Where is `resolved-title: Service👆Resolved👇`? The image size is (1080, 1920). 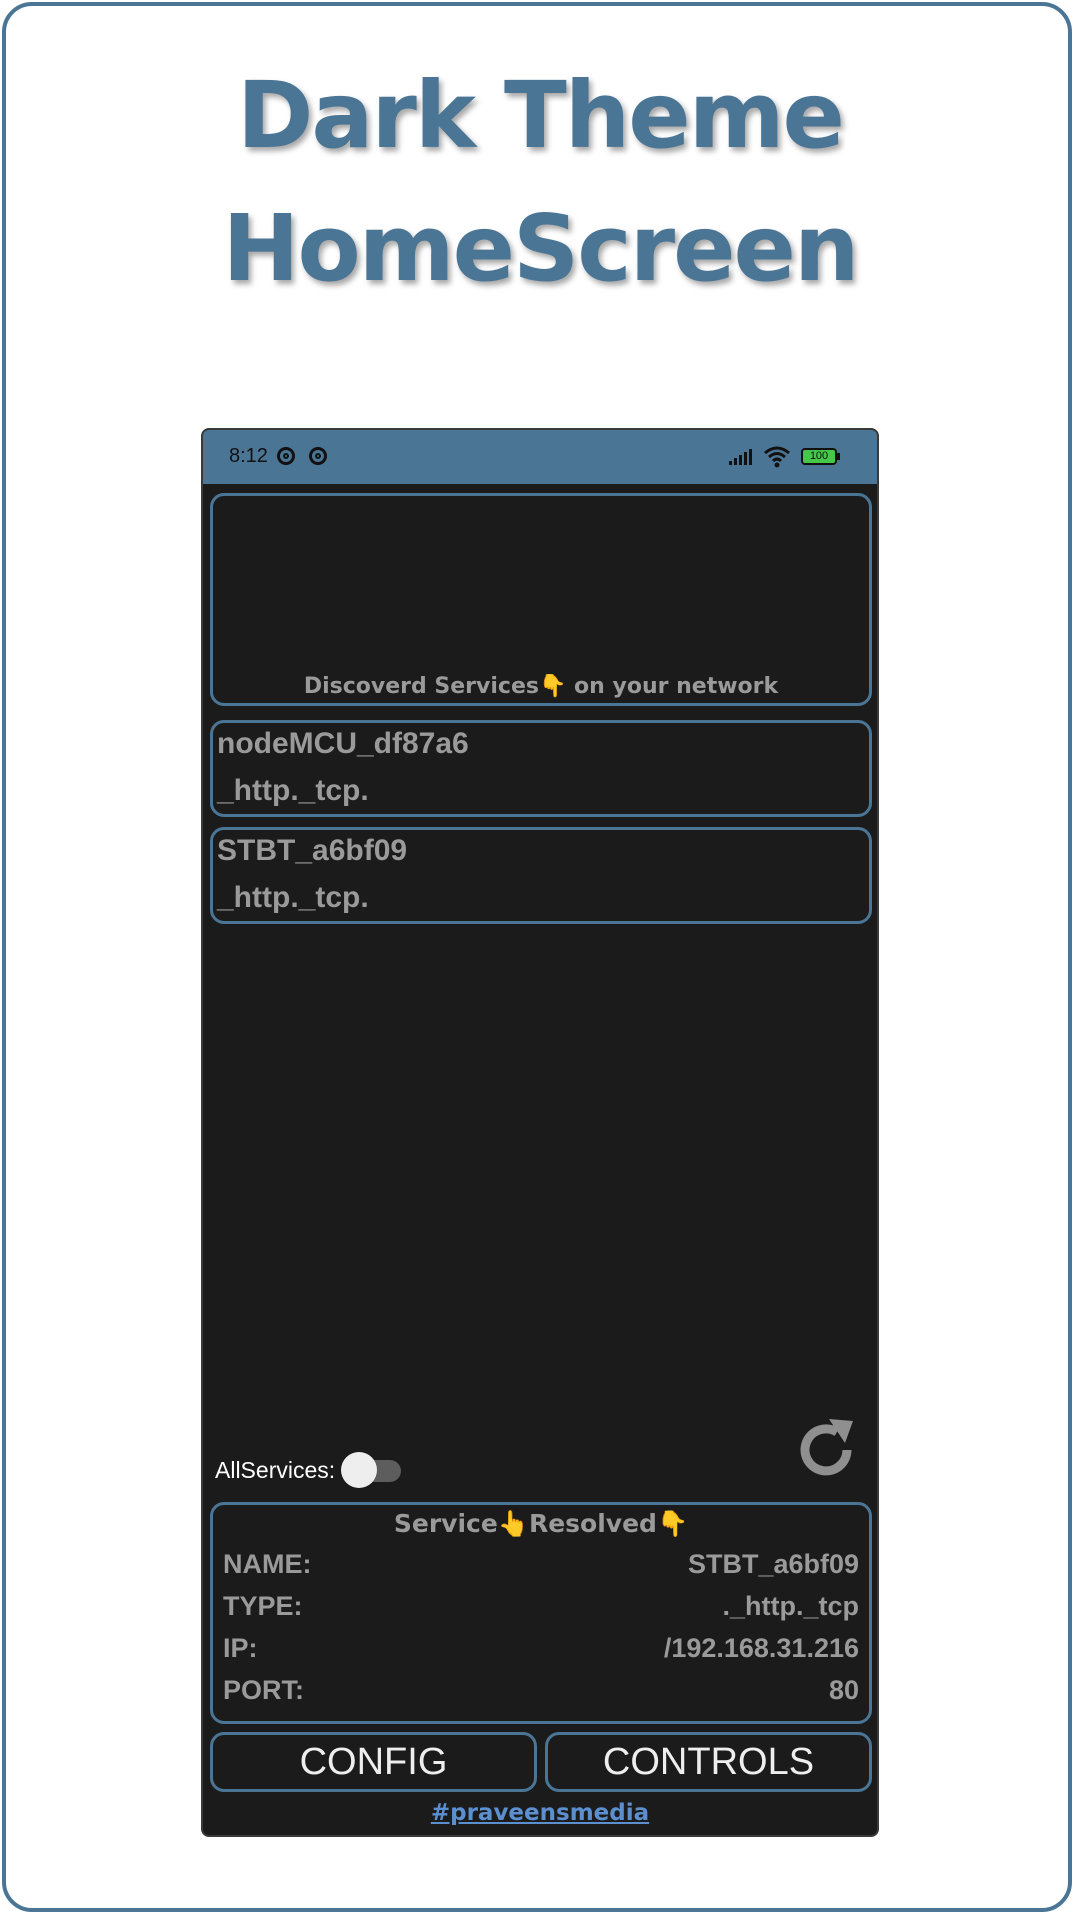 resolved-title: Service👆Resolved👇 is located at coordinates (541, 1524).